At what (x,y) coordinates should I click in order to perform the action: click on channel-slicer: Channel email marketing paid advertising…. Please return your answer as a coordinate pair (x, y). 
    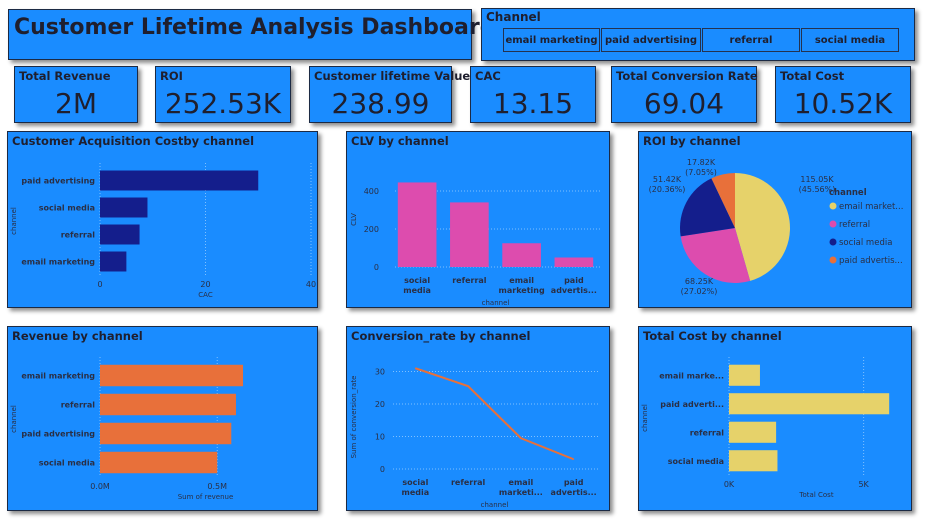
    Looking at the image, I should click on (698, 34).